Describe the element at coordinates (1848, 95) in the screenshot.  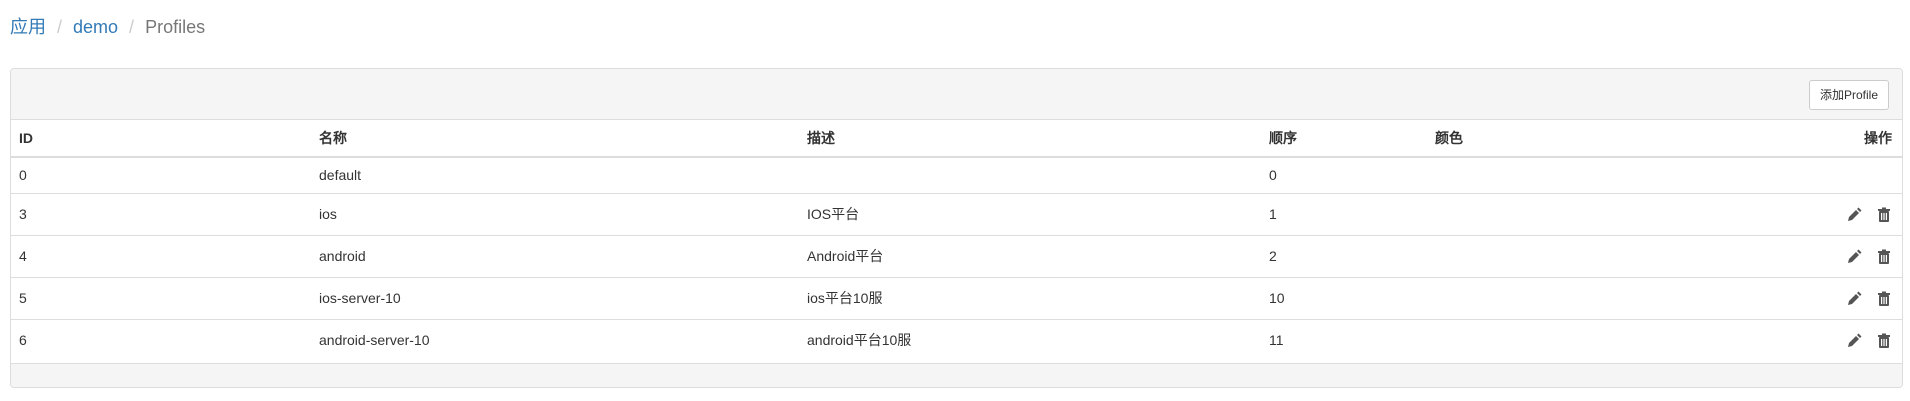
I see `add-profile-button: 添加Profile` at that location.